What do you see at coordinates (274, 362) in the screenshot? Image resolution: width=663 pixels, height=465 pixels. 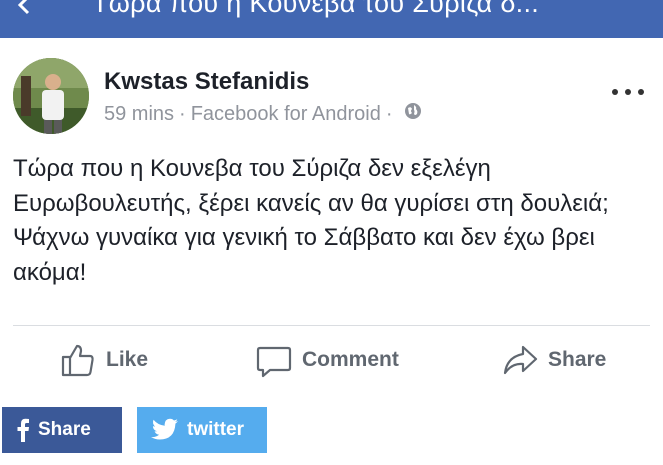 I see `comment-icon` at bounding box center [274, 362].